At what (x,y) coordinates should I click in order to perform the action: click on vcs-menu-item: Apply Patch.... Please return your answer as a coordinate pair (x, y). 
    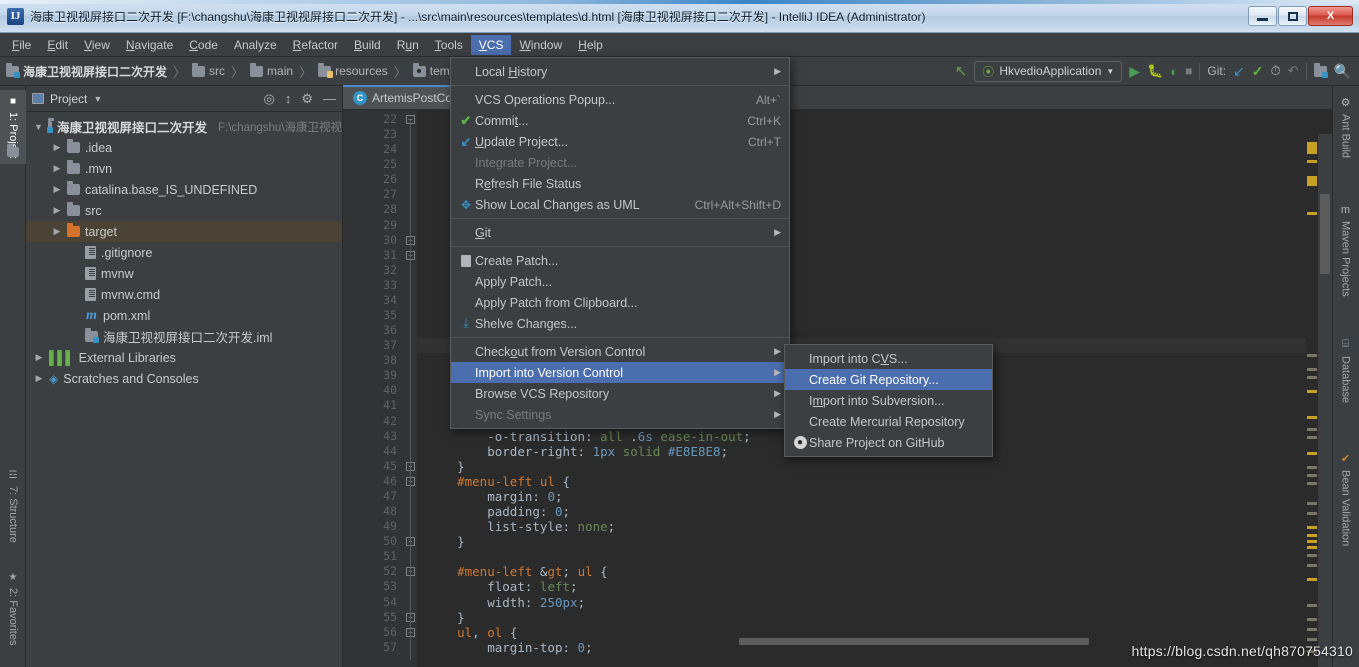
    Looking at the image, I should click on (620, 281).